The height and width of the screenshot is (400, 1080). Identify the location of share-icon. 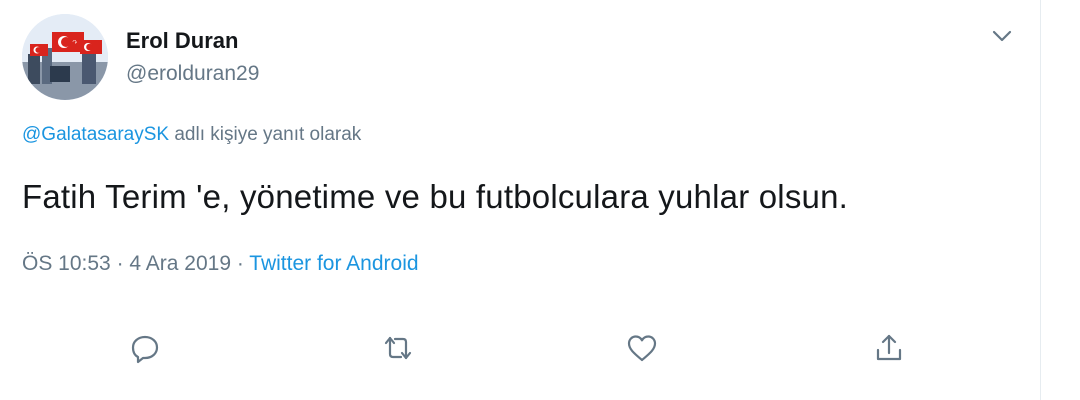
(889, 347).